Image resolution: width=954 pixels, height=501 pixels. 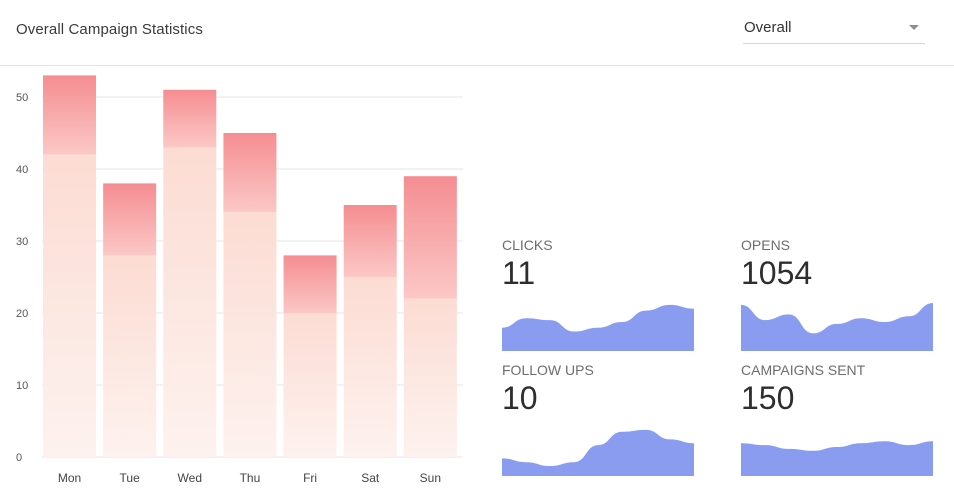 I want to click on stat-value: 150, so click(x=768, y=398).